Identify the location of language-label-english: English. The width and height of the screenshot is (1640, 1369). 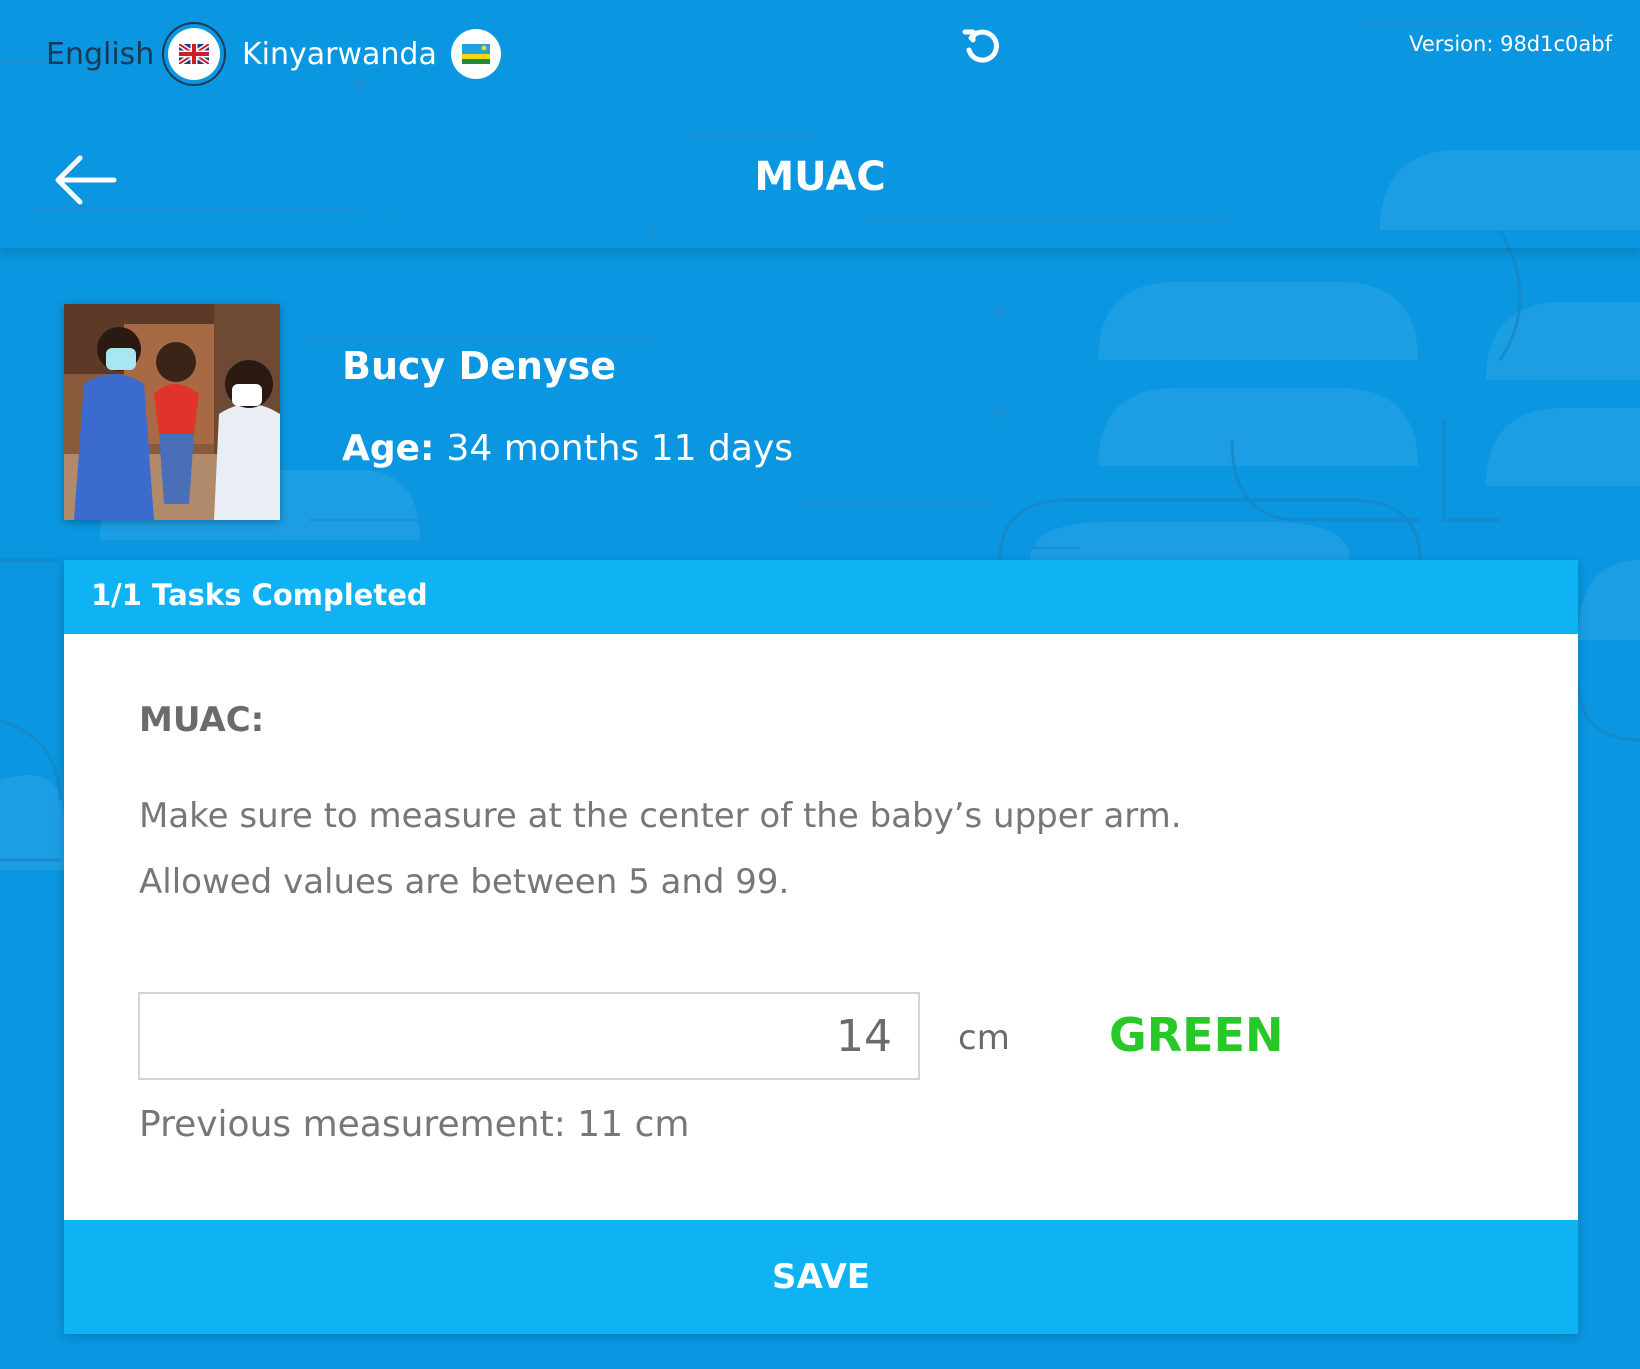
(100, 54).